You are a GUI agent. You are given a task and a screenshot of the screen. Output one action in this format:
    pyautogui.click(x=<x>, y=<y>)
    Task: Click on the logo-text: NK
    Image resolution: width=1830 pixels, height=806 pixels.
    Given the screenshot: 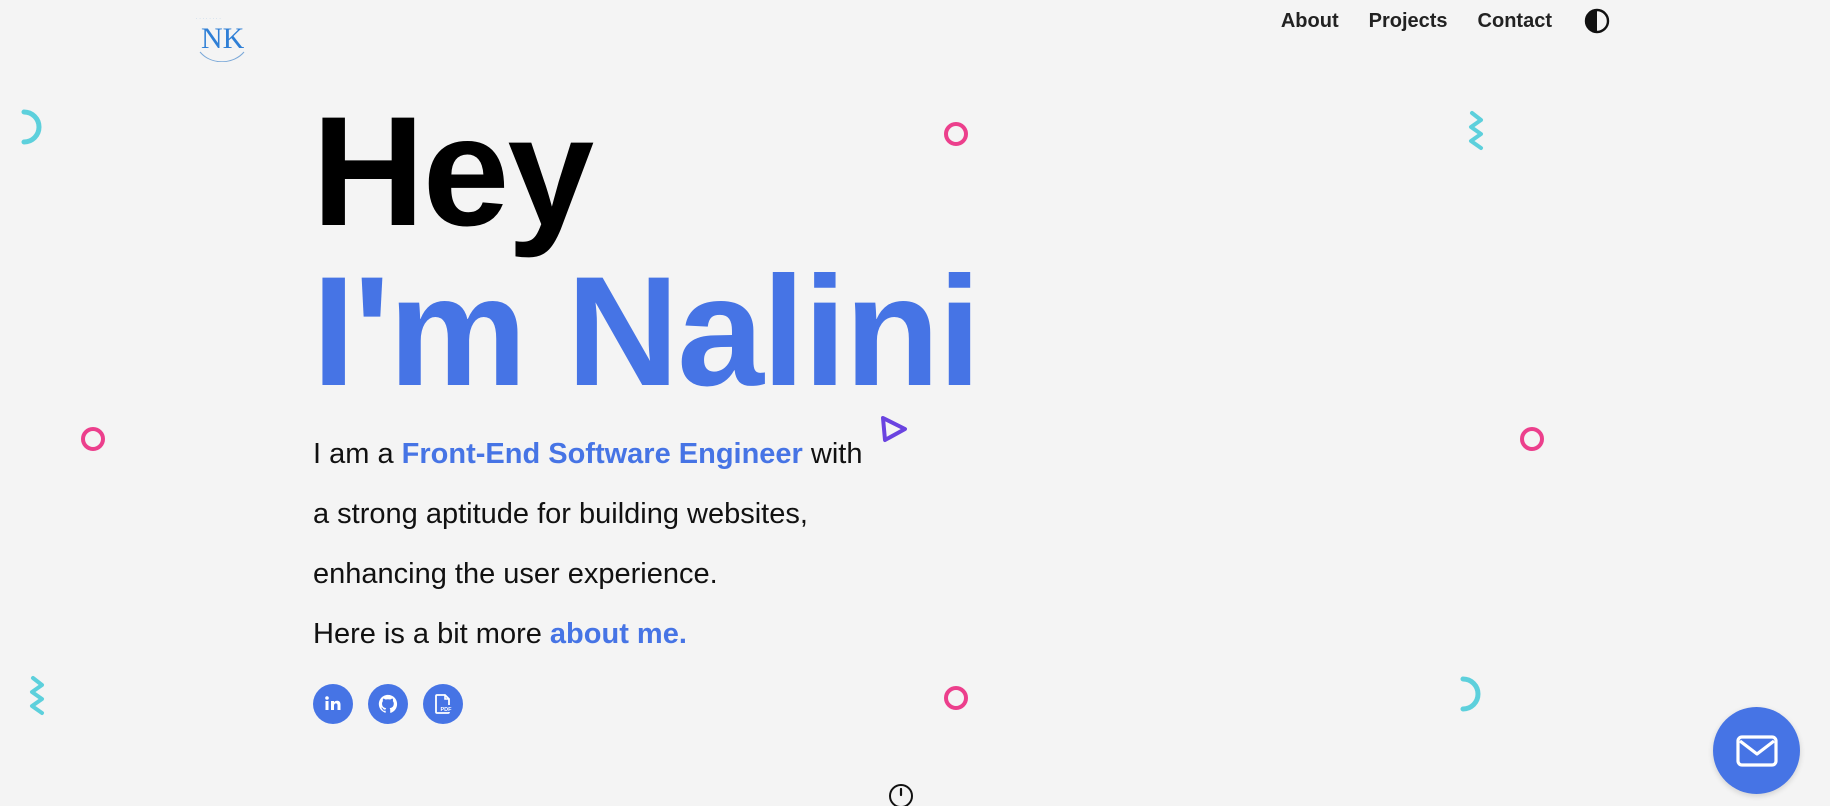 What is the action you would take?
    pyautogui.click(x=223, y=38)
    